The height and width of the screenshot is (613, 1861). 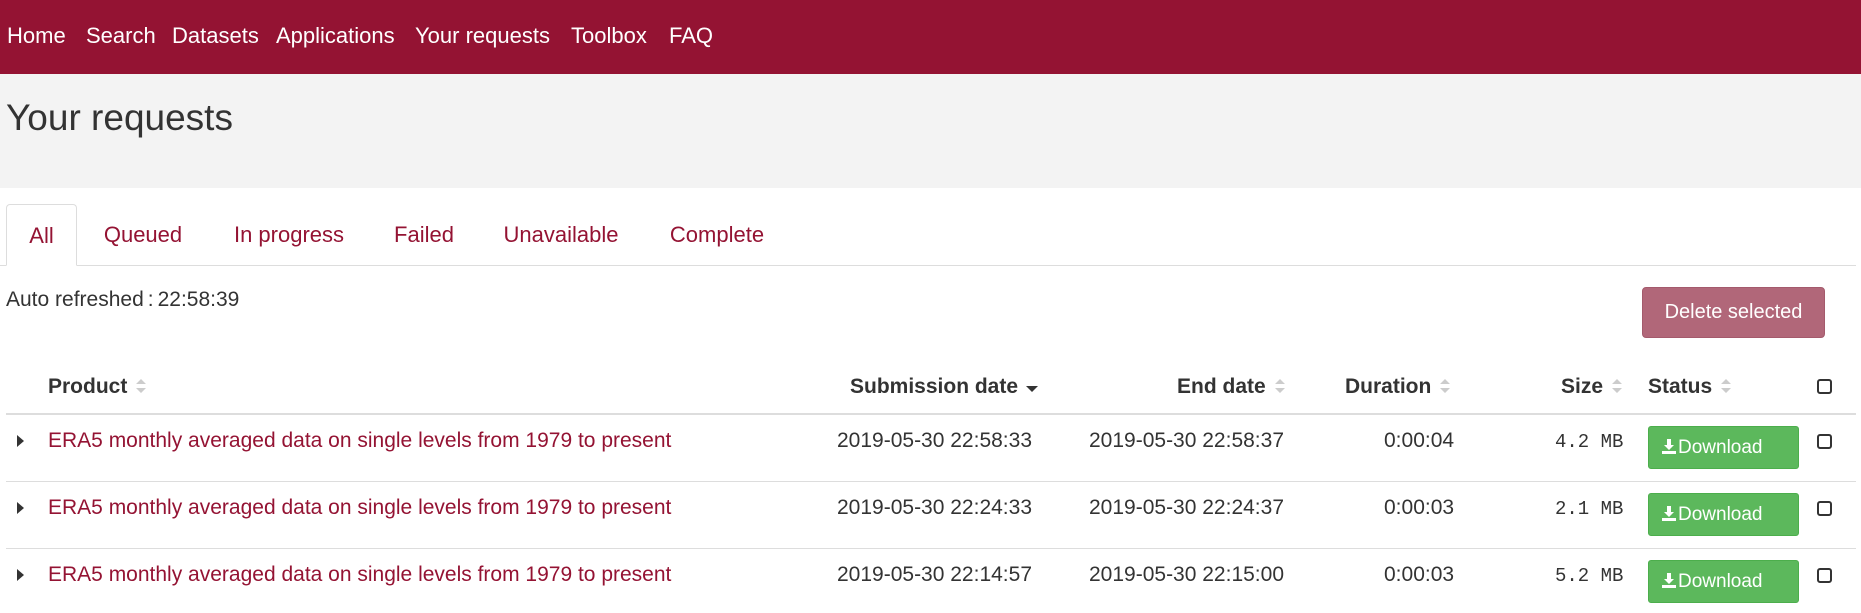 I want to click on size-cell: 5.2 MB, so click(x=1589, y=576).